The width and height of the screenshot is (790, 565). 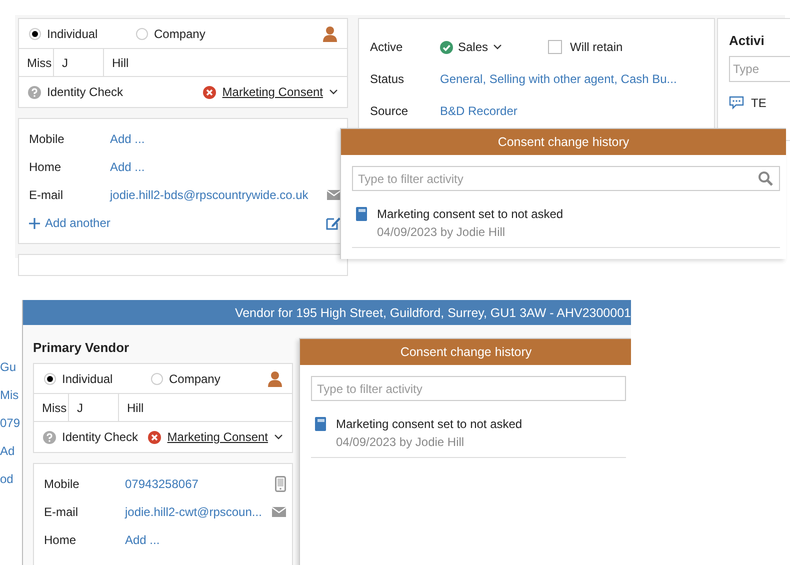 I want to click on checkbox-label: Will retain, so click(x=596, y=47).